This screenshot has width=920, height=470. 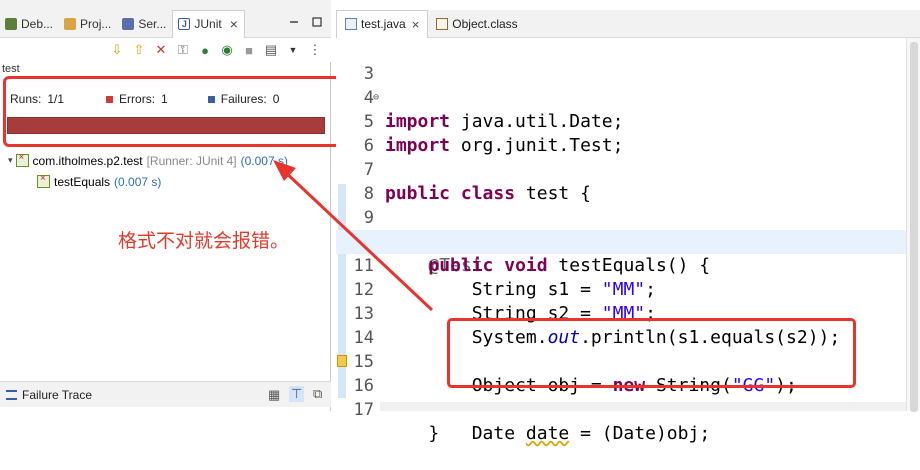 What do you see at coordinates (22, 159) in the screenshot?
I see `test-suite-error-icon` at bounding box center [22, 159].